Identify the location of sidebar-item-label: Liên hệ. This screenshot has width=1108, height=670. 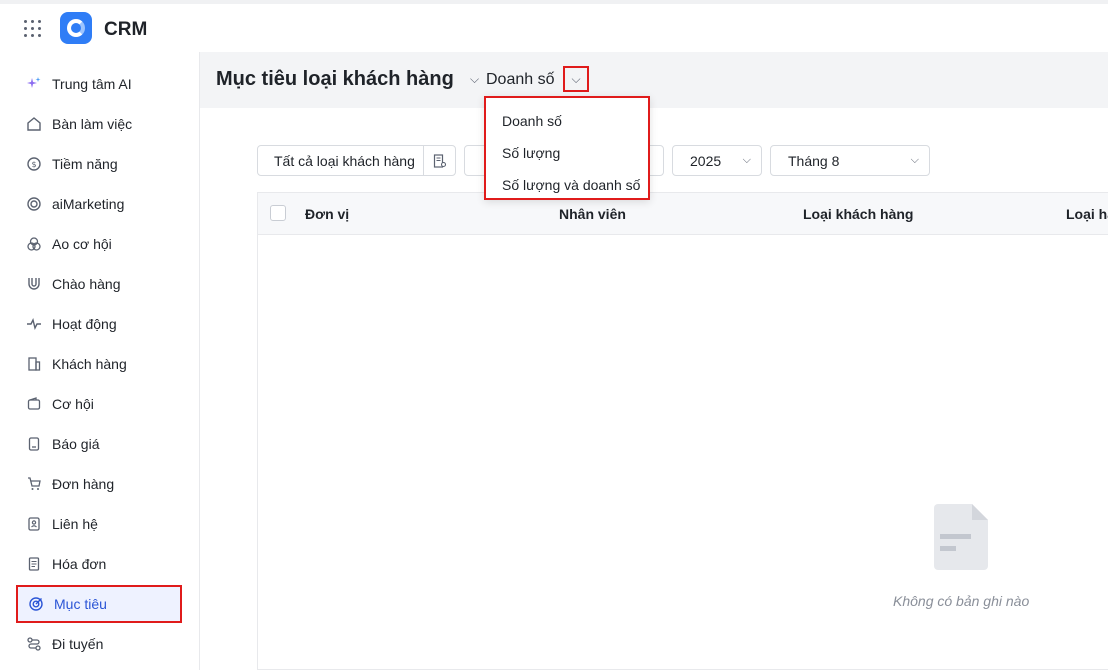
(75, 524).